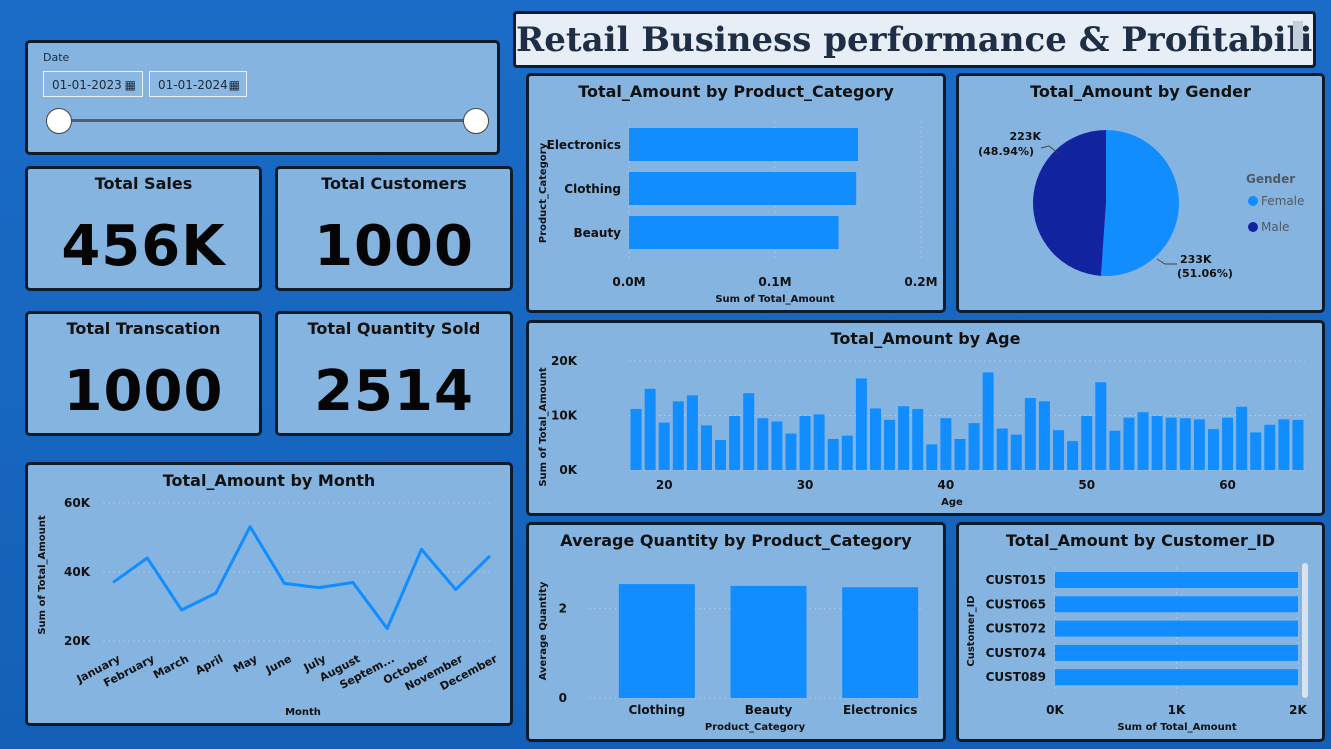 This screenshot has height=749, width=1331. Describe the element at coordinates (171, 666) in the screenshot. I see `x-tick-label: March` at that location.